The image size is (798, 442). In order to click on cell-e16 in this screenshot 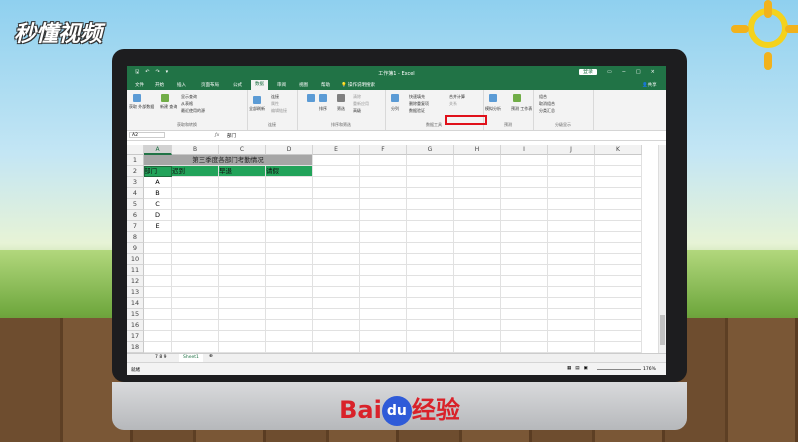, I will do `click(336, 325)`.